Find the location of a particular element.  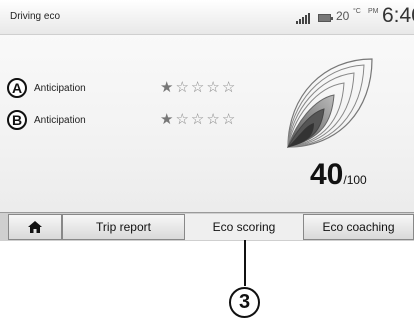

clock-time: 6:40 is located at coordinates (398, 15).